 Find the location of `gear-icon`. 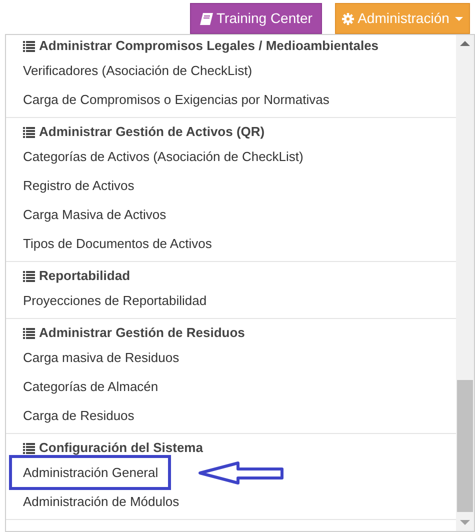

gear-icon is located at coordinates (348, 18).